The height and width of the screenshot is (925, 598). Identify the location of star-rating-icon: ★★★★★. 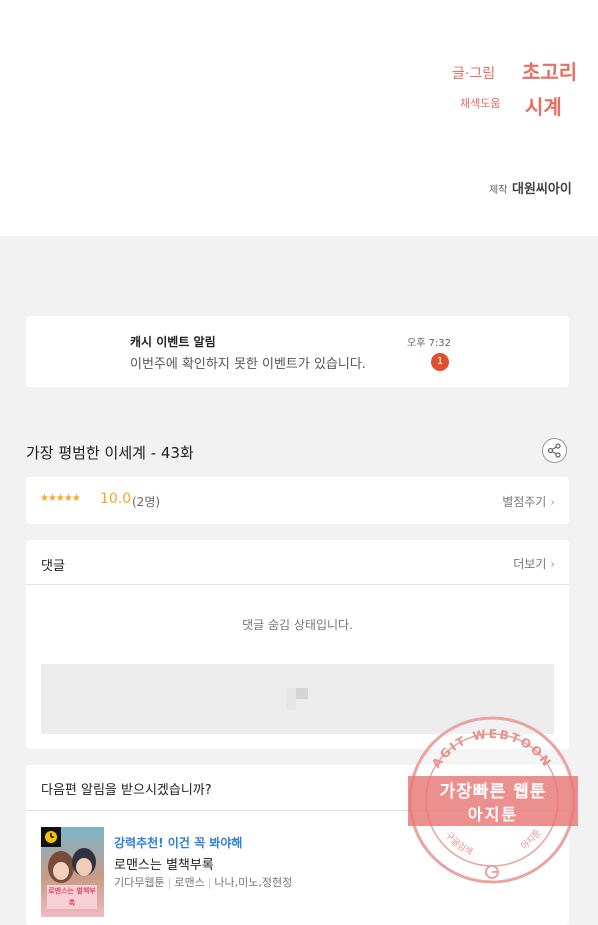
(60, 498).